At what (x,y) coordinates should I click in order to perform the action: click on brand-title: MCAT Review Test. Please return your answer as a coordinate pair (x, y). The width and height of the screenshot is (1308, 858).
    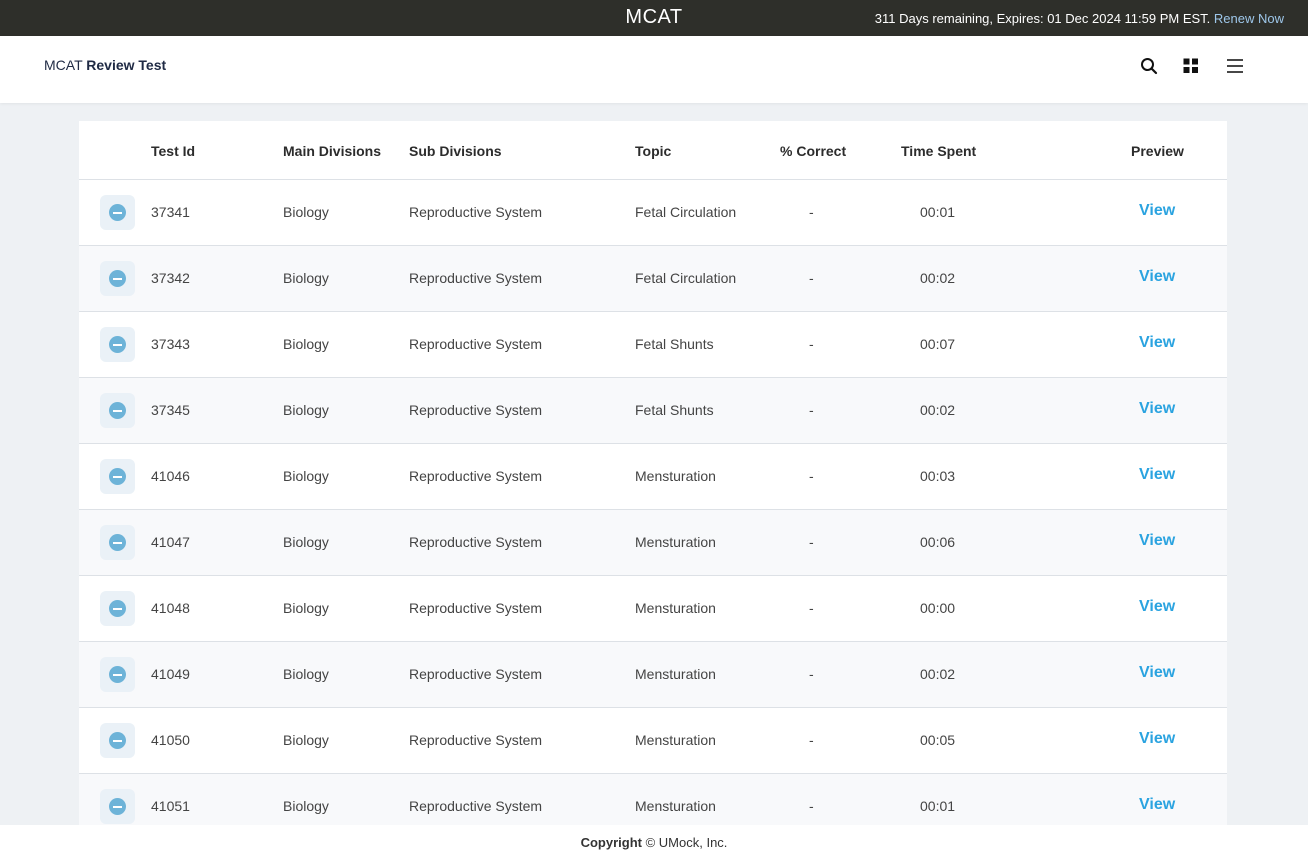
    Looking at the image, I should click on (105, 65).